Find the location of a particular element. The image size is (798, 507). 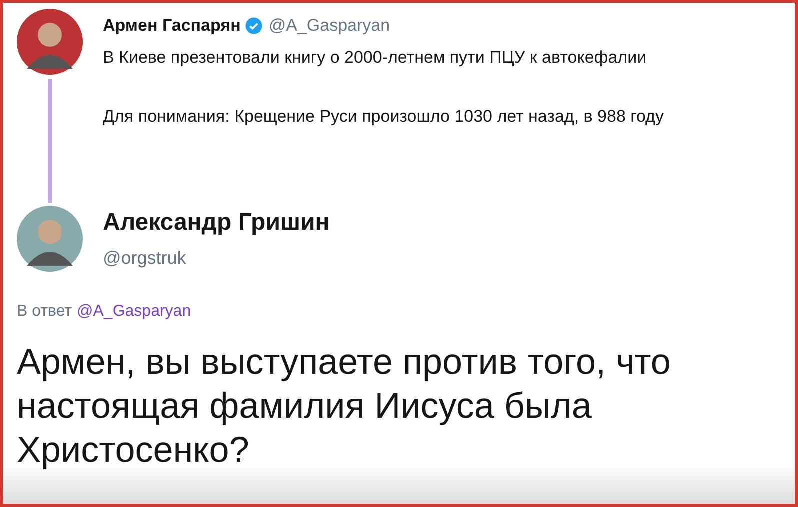

reply-label: В ответ is located at coordinates (44, 312).